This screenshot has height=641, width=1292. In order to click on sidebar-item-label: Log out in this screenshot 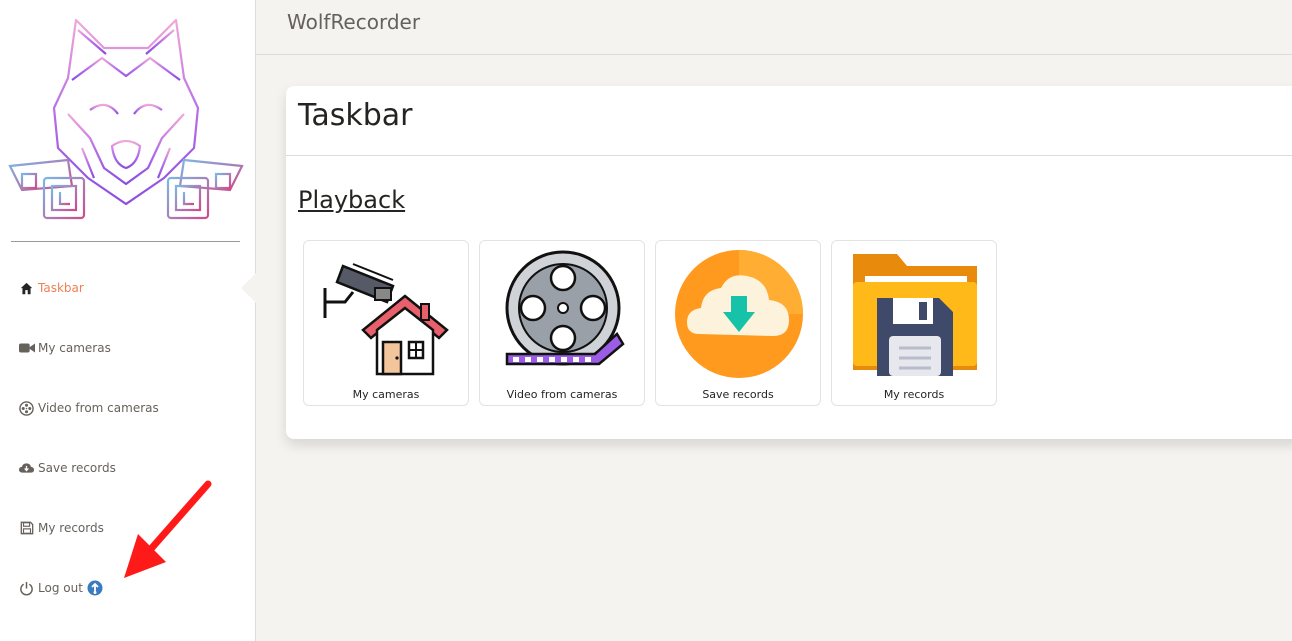, I will do `click(60, 588)`.